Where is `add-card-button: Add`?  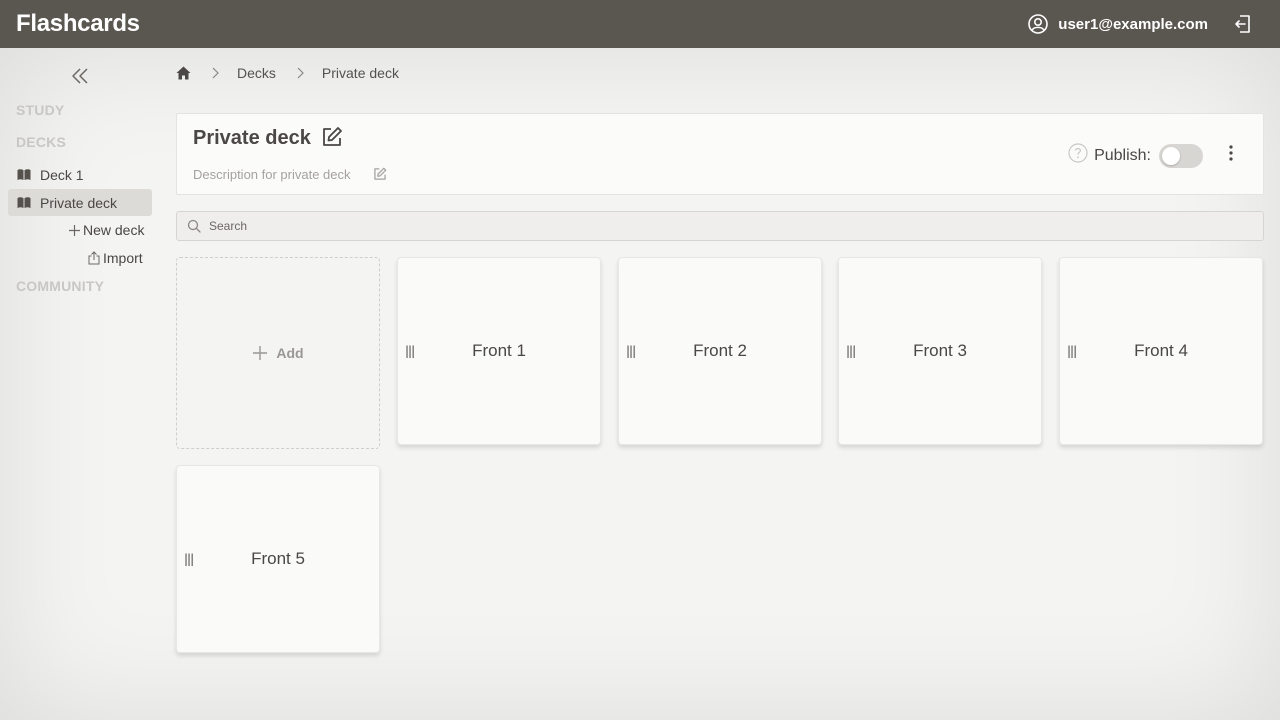 add-card-button: Add is located at coordinates (278, 353).